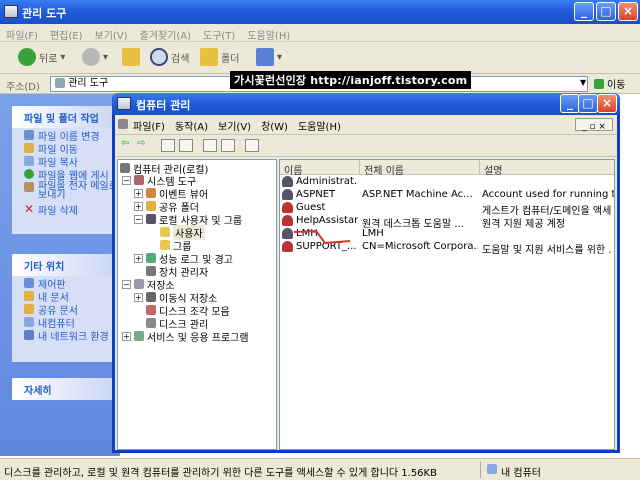  What do you see at coordinates (234, 124) in the screenshot?
I see `inner-menu-view: 보기(V)` at bounding box center [234, 124].